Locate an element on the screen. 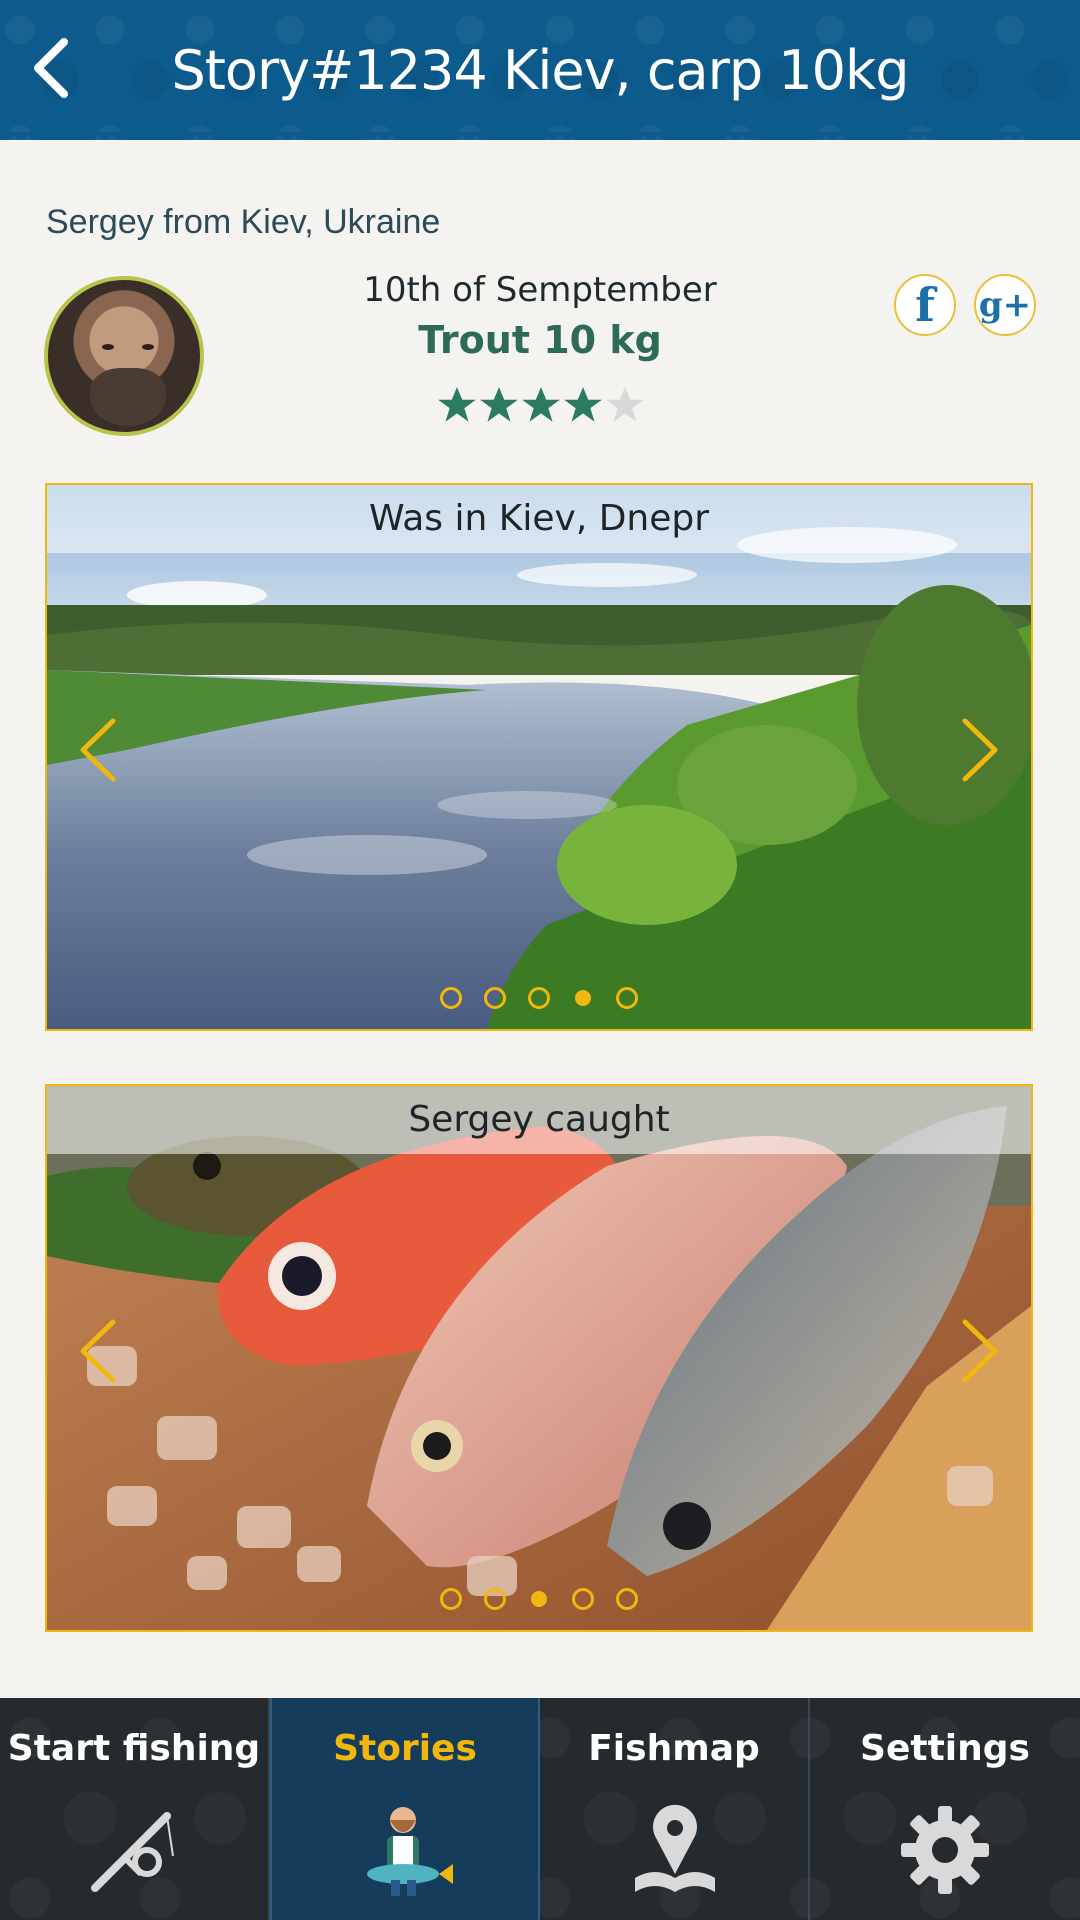 This screenshot has height=1920, width=1080. page-title: Story#1234 Kiev, carp 10kg is located at coordinates (540, 70).